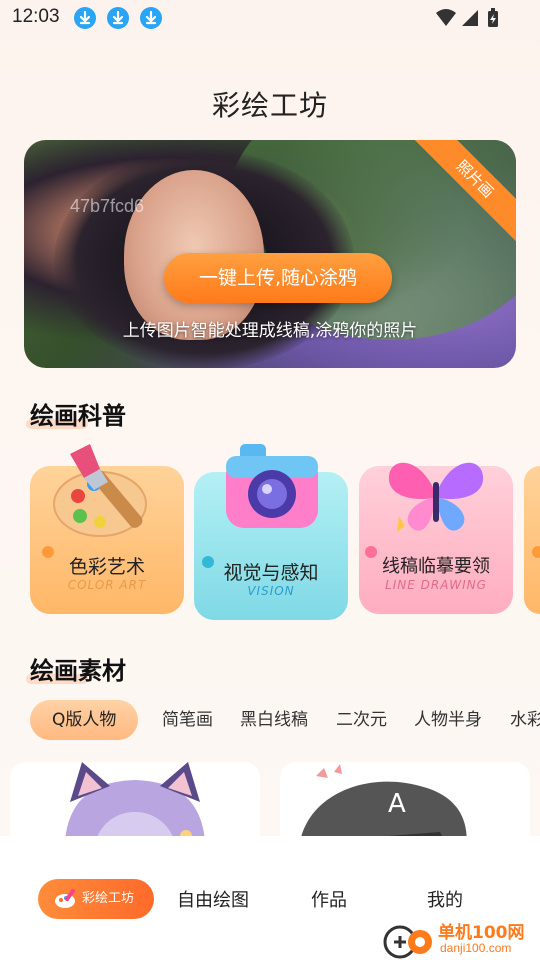  Describe the element at coordinates (446, 17) in the screenshot. I see `wifi-icon` at that location.